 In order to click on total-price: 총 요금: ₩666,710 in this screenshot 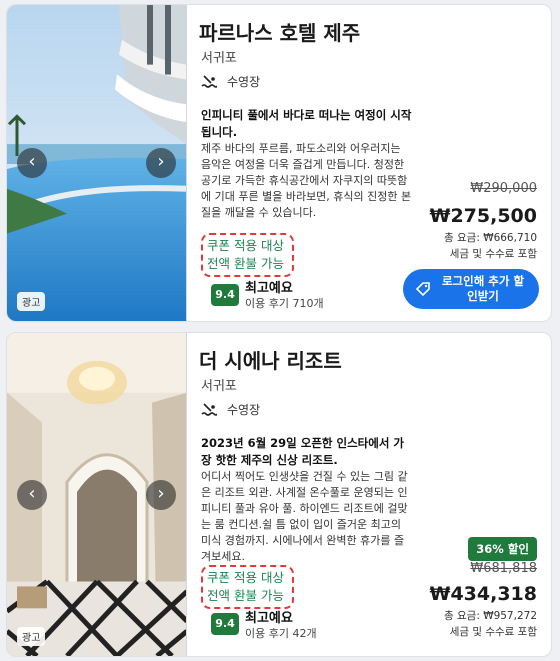, I will do `click(490, 238)`.